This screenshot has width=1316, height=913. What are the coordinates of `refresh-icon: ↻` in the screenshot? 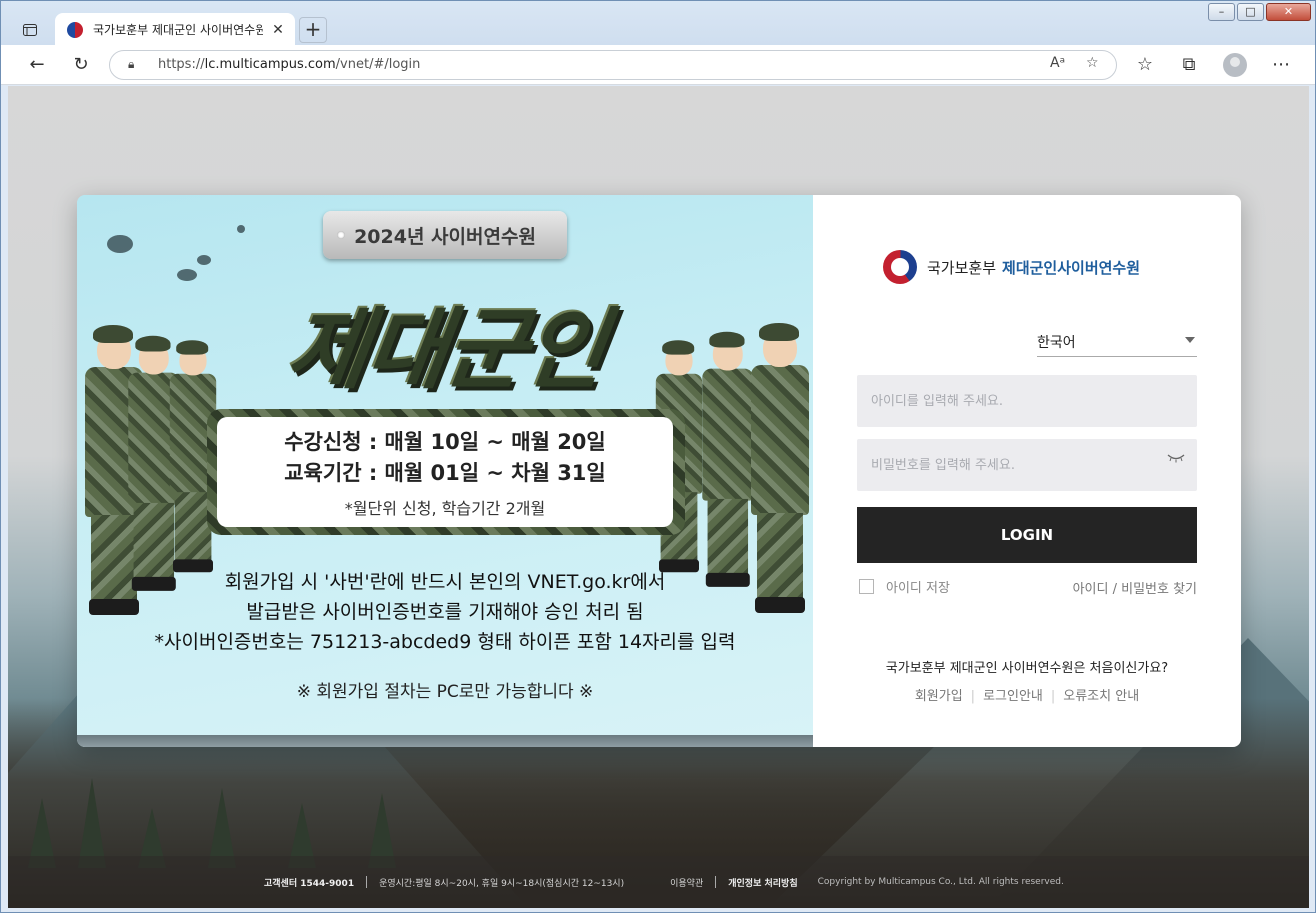 It's located at (81, 65).